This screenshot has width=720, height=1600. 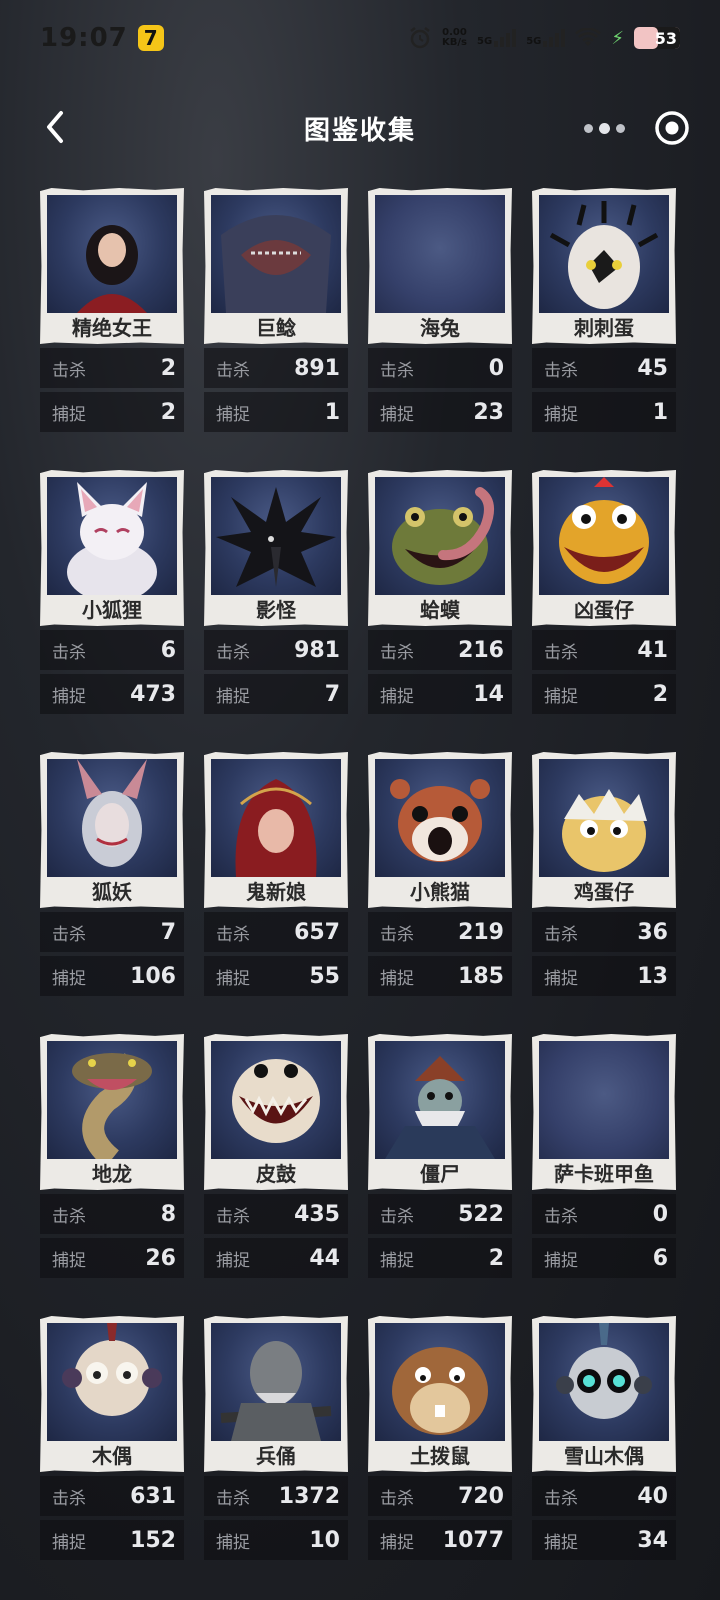 I want to click on monster-card: 海兔 击杀 0 捕捉 23, so click(x=440, y=329).